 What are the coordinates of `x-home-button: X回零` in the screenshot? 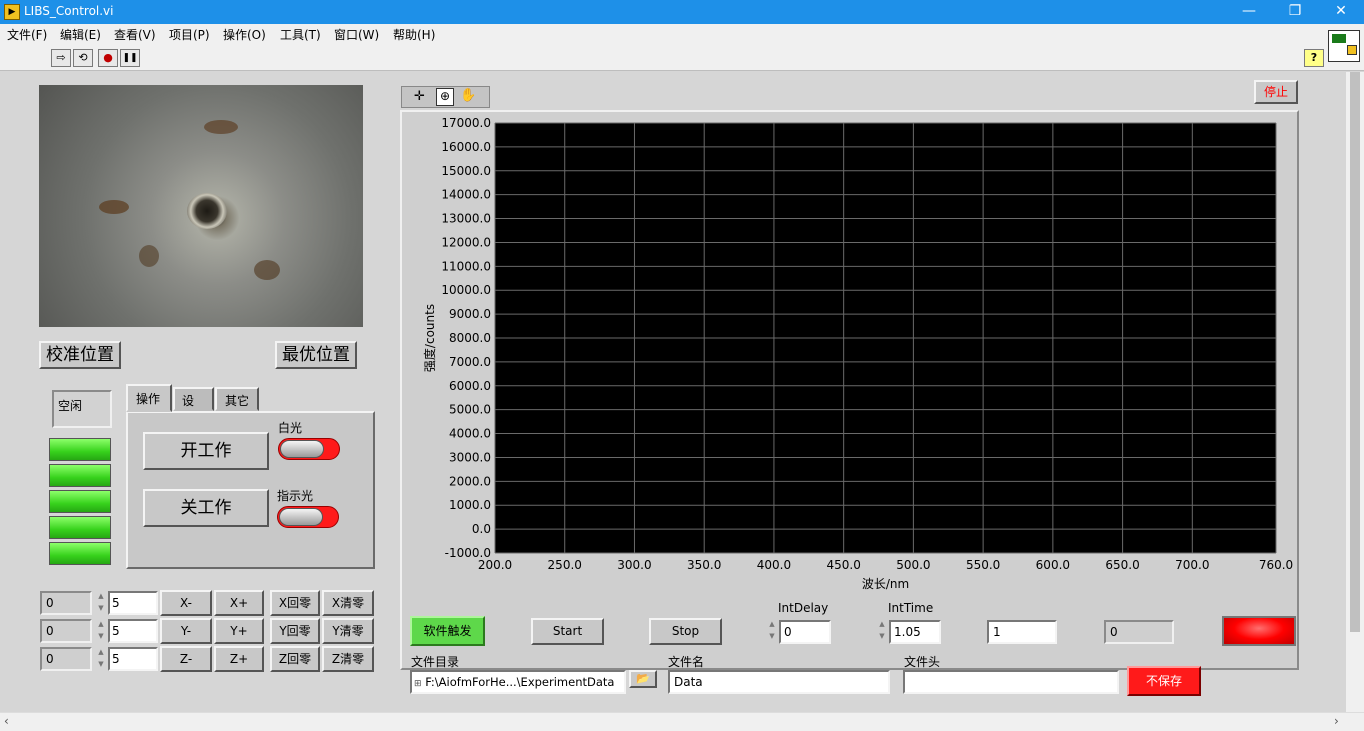 It's located at (295, 603).